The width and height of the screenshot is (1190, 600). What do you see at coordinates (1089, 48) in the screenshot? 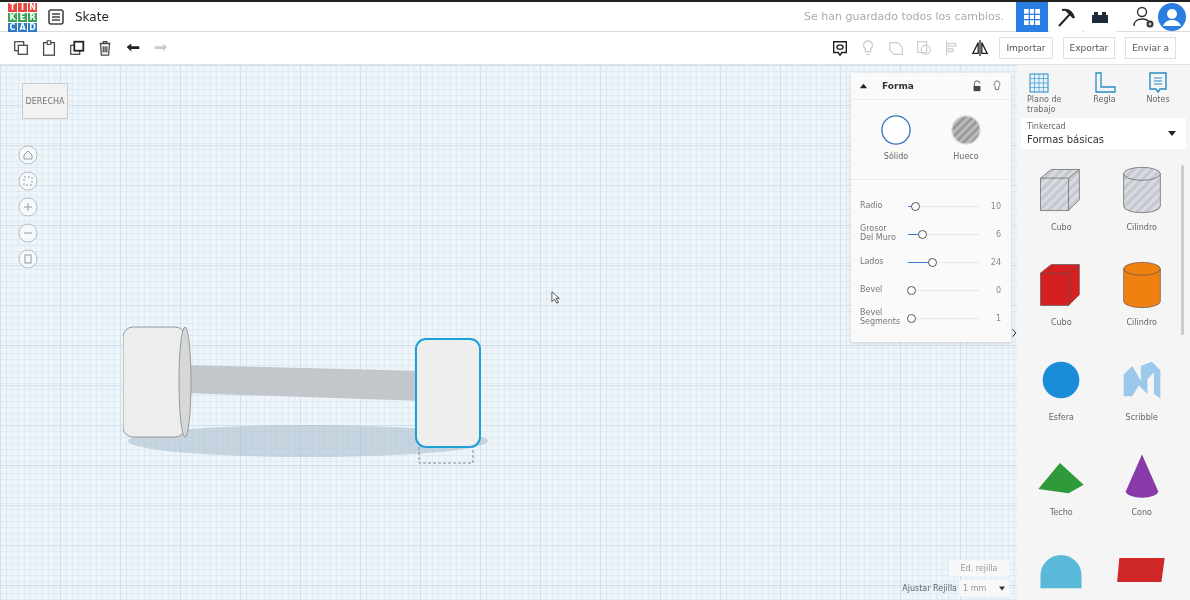
I see `action-button: Exportar` at bounding box center [1089, 48].